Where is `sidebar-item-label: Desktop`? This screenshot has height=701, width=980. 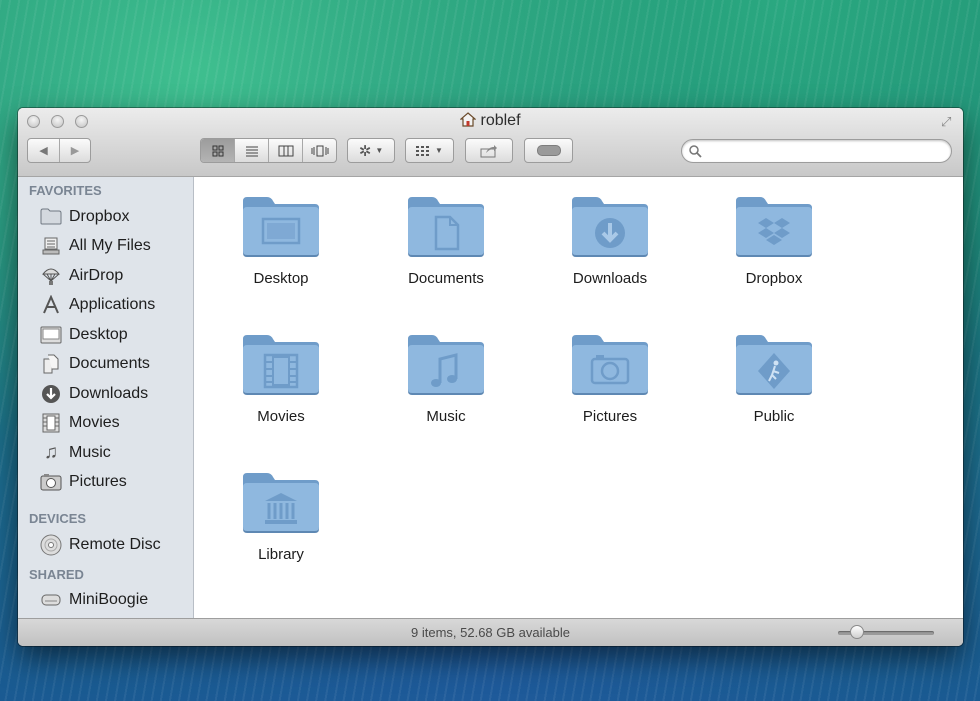
sidebar-item-label: Desktop is located at coordinates (98, 334).